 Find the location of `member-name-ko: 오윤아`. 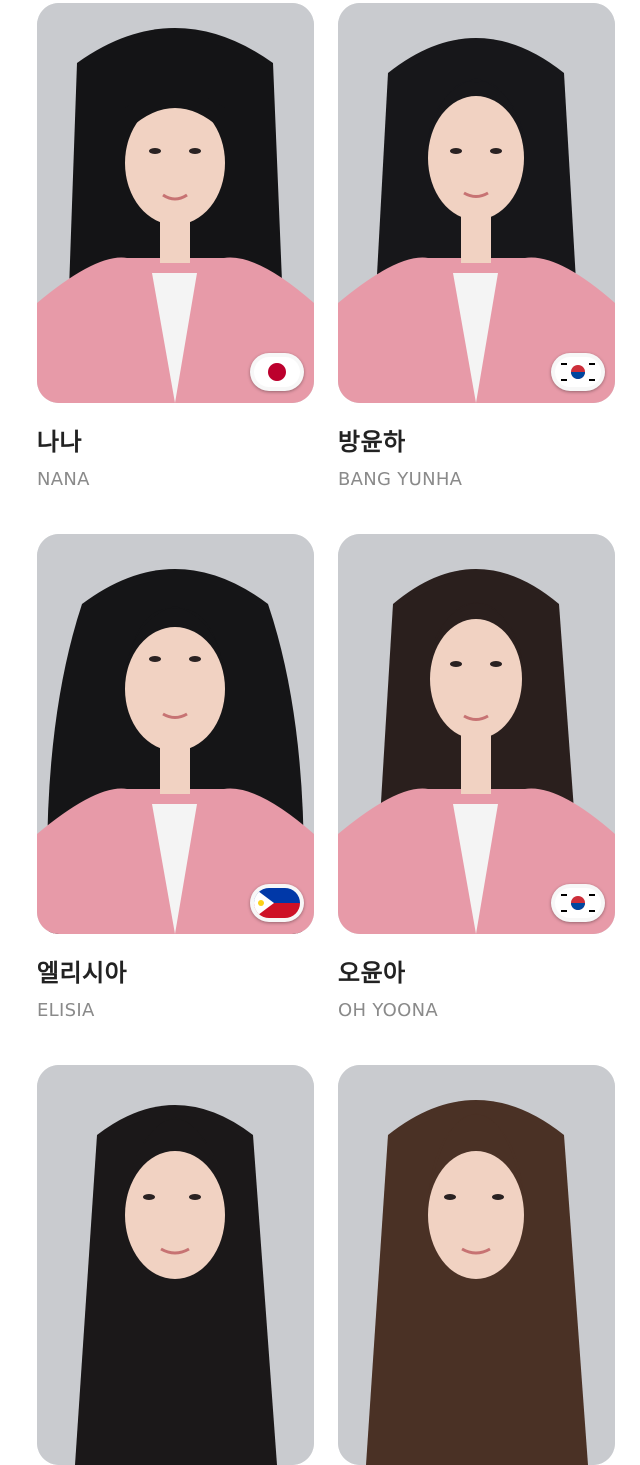

member-name-ko: 오윤아 is located at coordinates (372, 973).